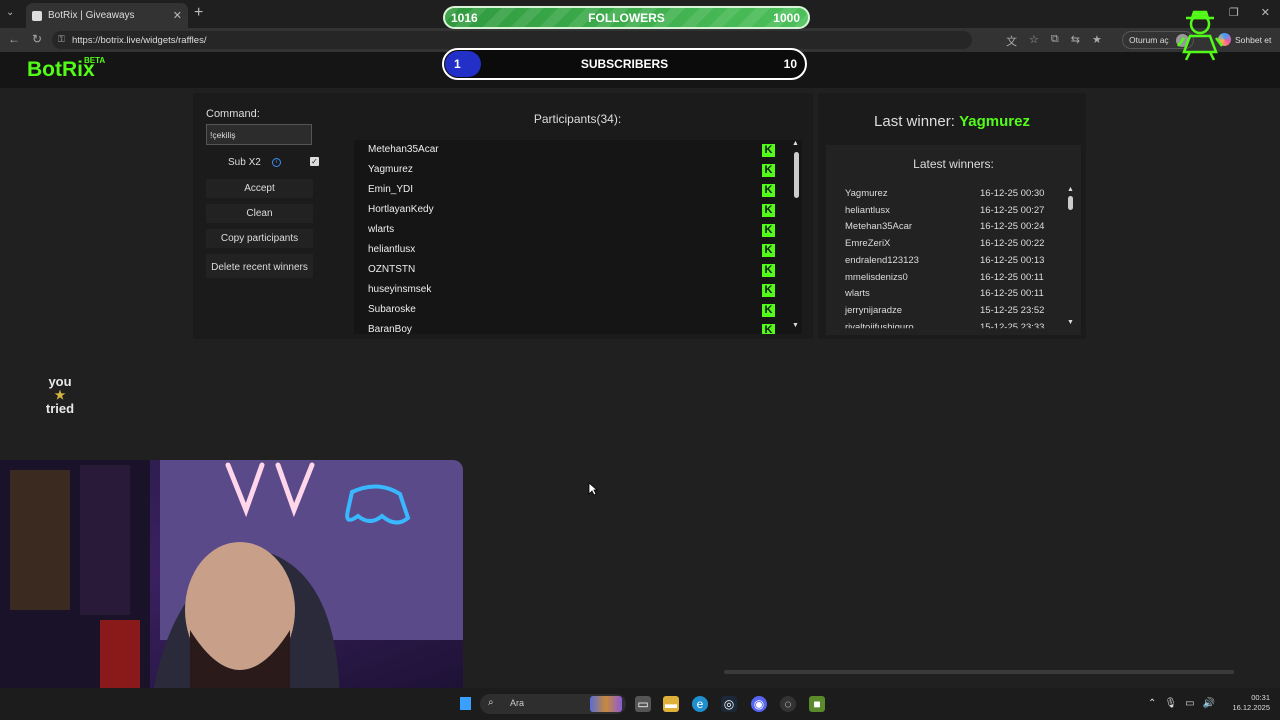 The height and width of the screenshot is (720, 1280). Describe the element at coordinates (259, 238) in the screenshot. I see `copy-participants-button: Copy participants` at that location.